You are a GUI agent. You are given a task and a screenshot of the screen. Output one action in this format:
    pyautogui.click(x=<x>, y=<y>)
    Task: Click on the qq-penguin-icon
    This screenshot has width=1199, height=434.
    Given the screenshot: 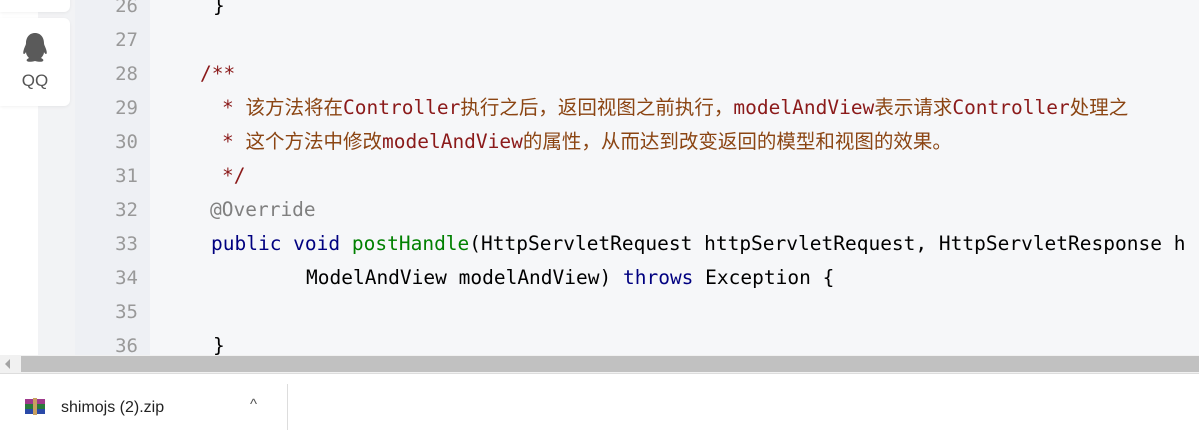 What is the action you would take?
    pyautogui.click(x=35, y=47)
    